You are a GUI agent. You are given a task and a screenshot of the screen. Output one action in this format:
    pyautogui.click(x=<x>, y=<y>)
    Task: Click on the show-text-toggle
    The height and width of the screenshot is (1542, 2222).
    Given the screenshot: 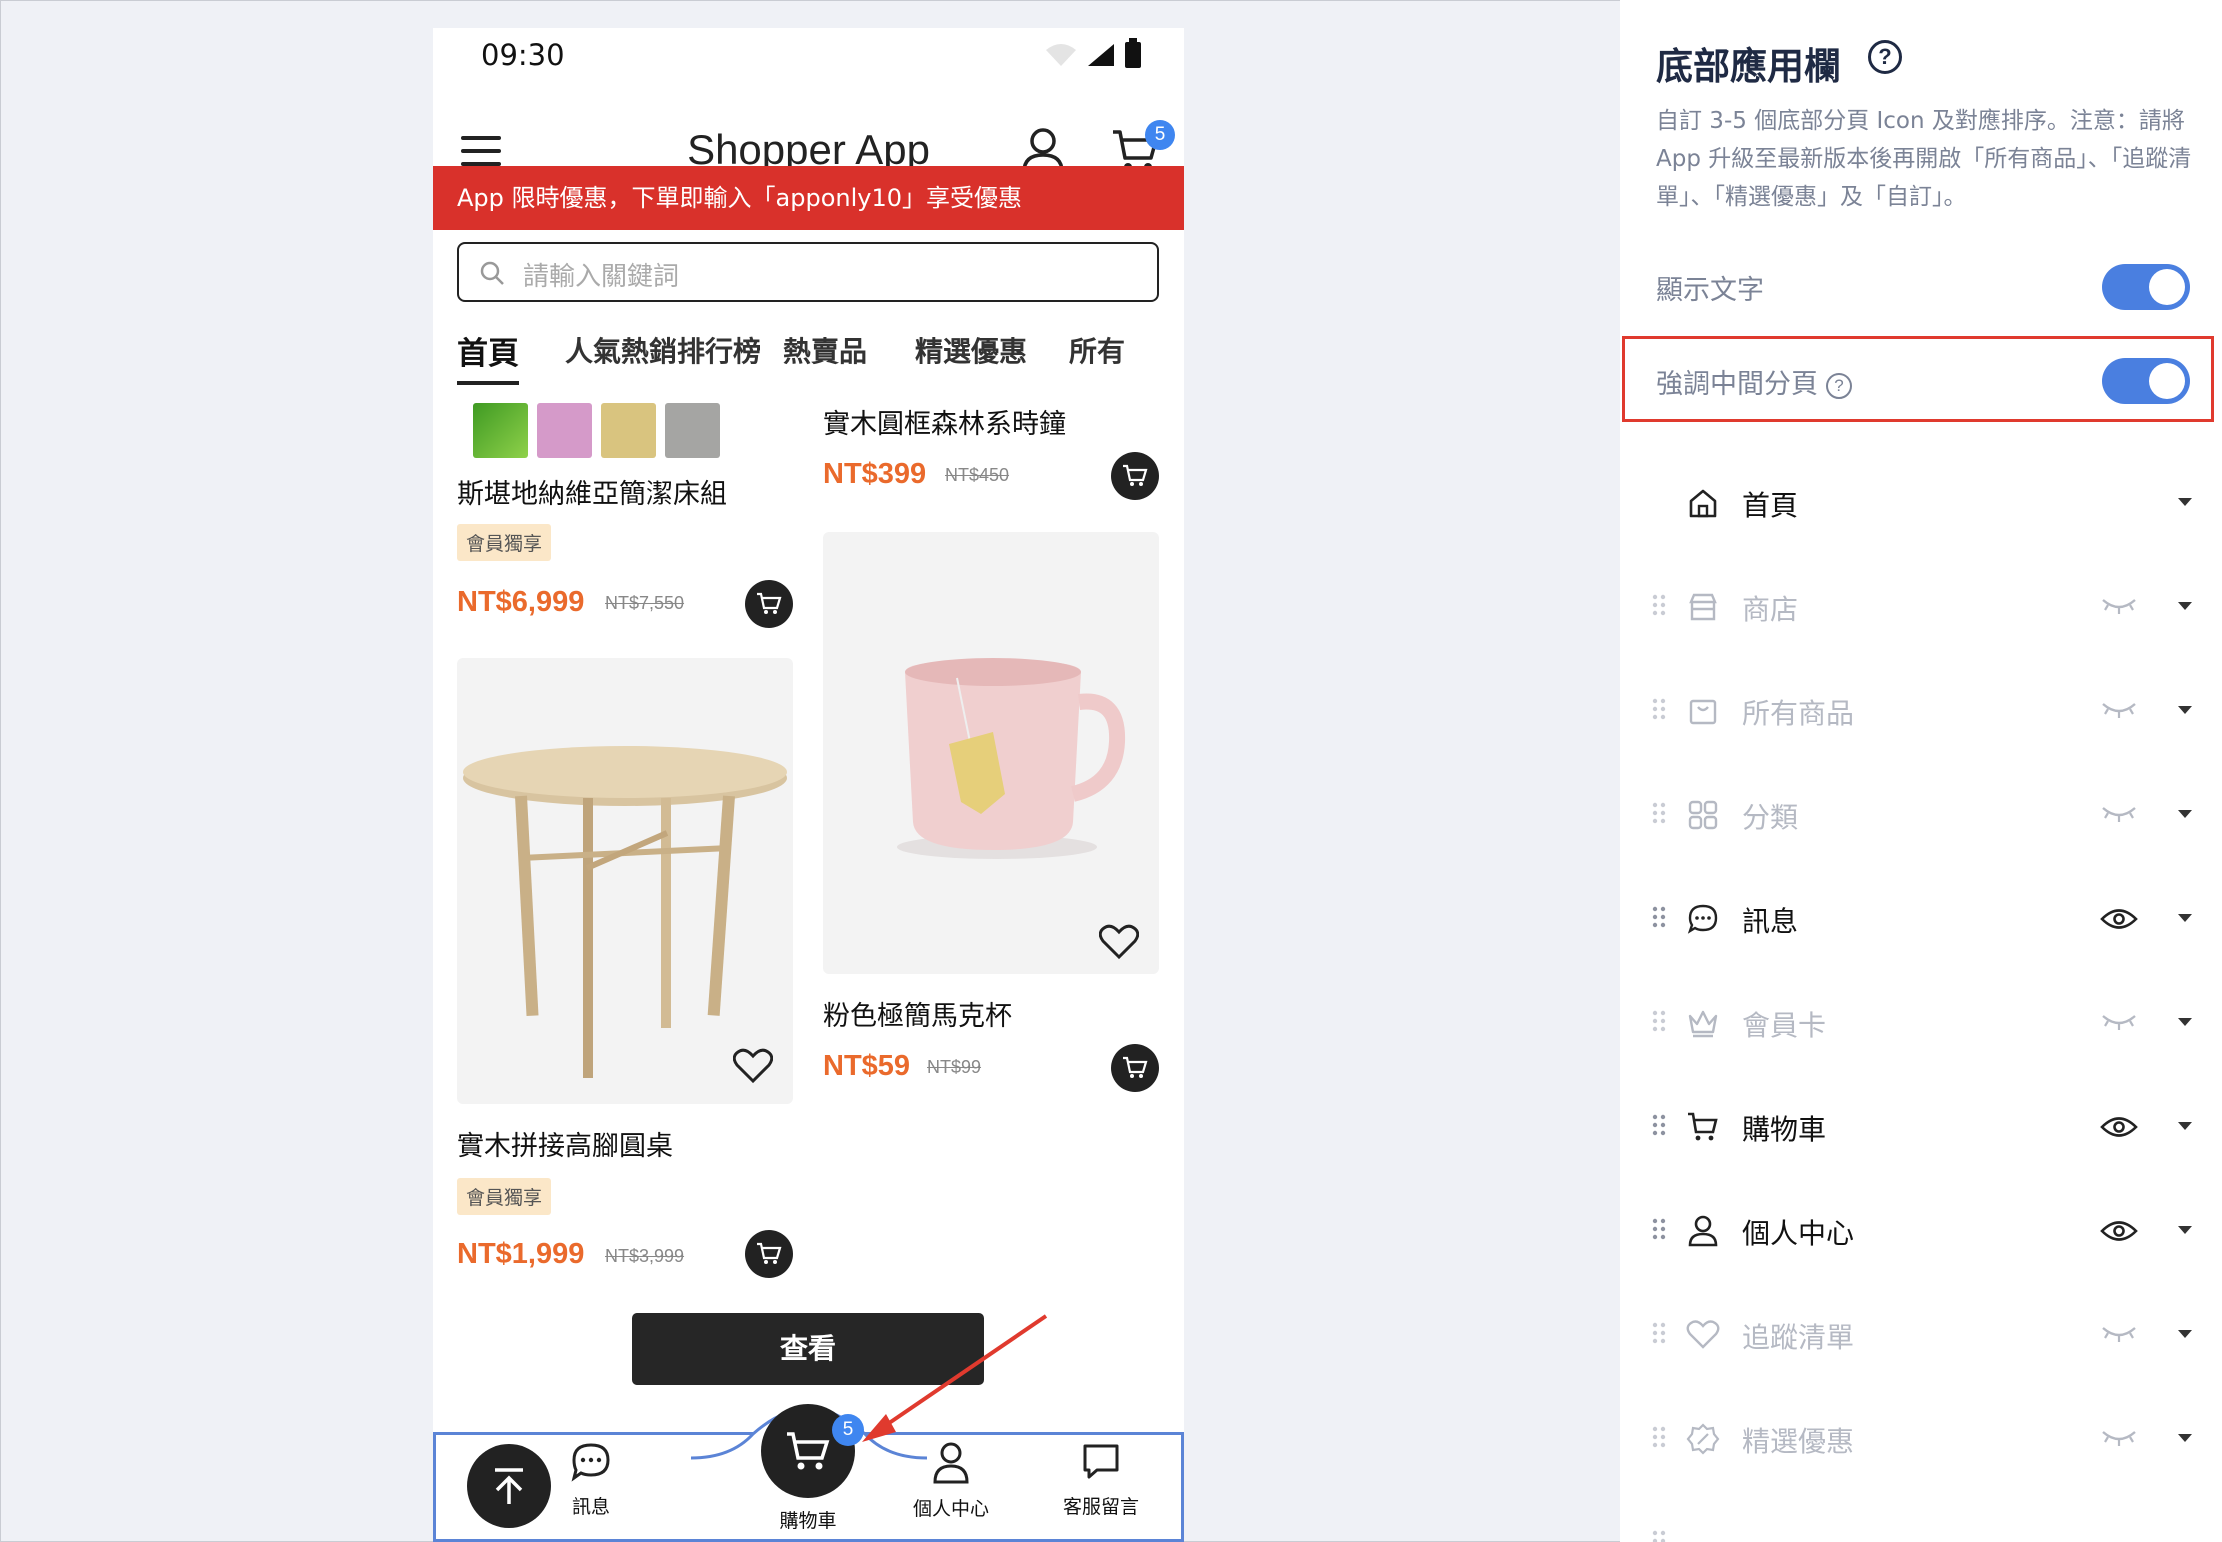 What is the action you would take?
    pyautogui.click(x=2146, y=287)
    